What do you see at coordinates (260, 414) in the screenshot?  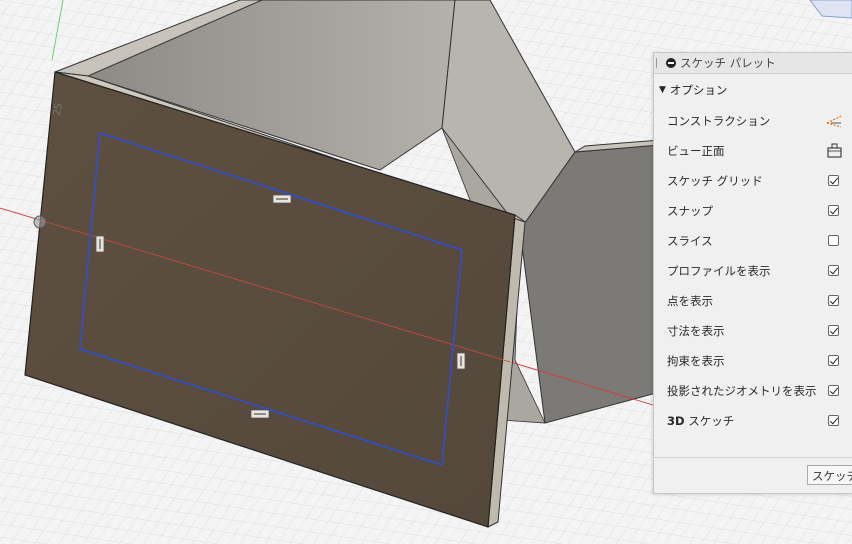 I see `constraint-bottom-icon` at bounding box center [260, 414].